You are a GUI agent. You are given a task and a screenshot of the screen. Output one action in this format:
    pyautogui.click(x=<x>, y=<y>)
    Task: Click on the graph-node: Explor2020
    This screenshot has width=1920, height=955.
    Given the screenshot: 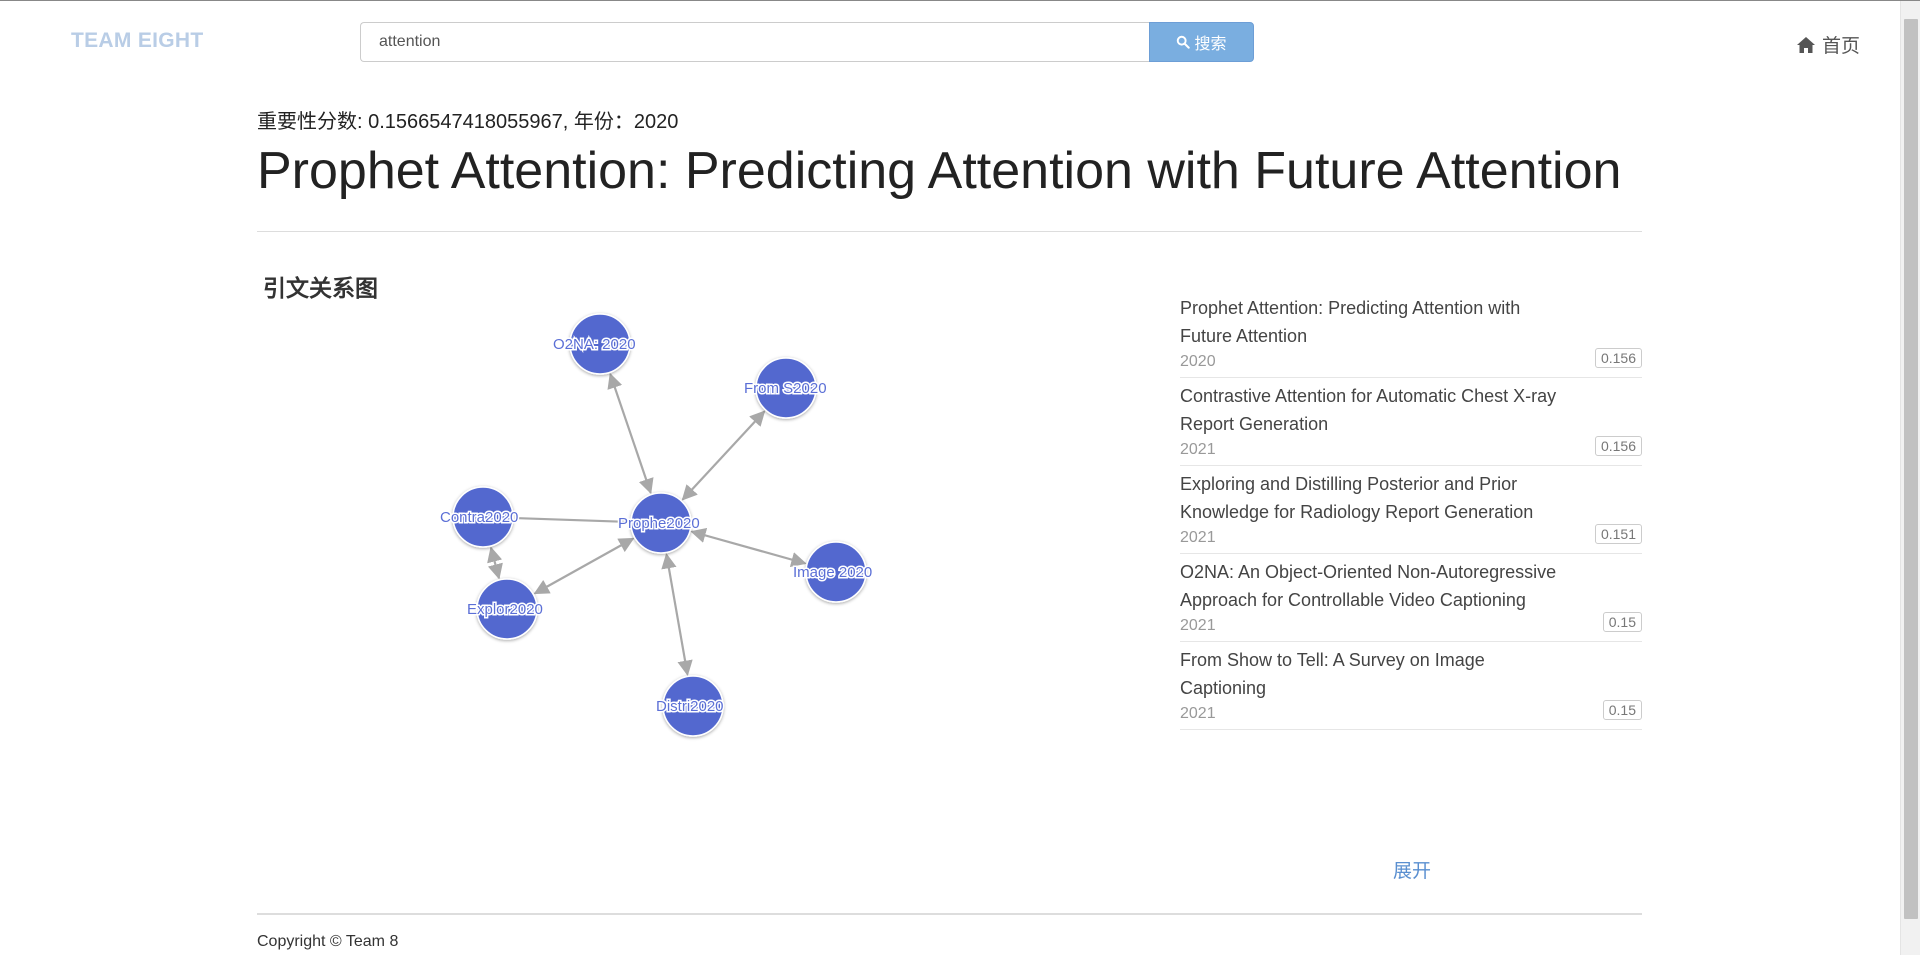 What is the action you would take?
    pyautogui.click(x=505, y=609)
    